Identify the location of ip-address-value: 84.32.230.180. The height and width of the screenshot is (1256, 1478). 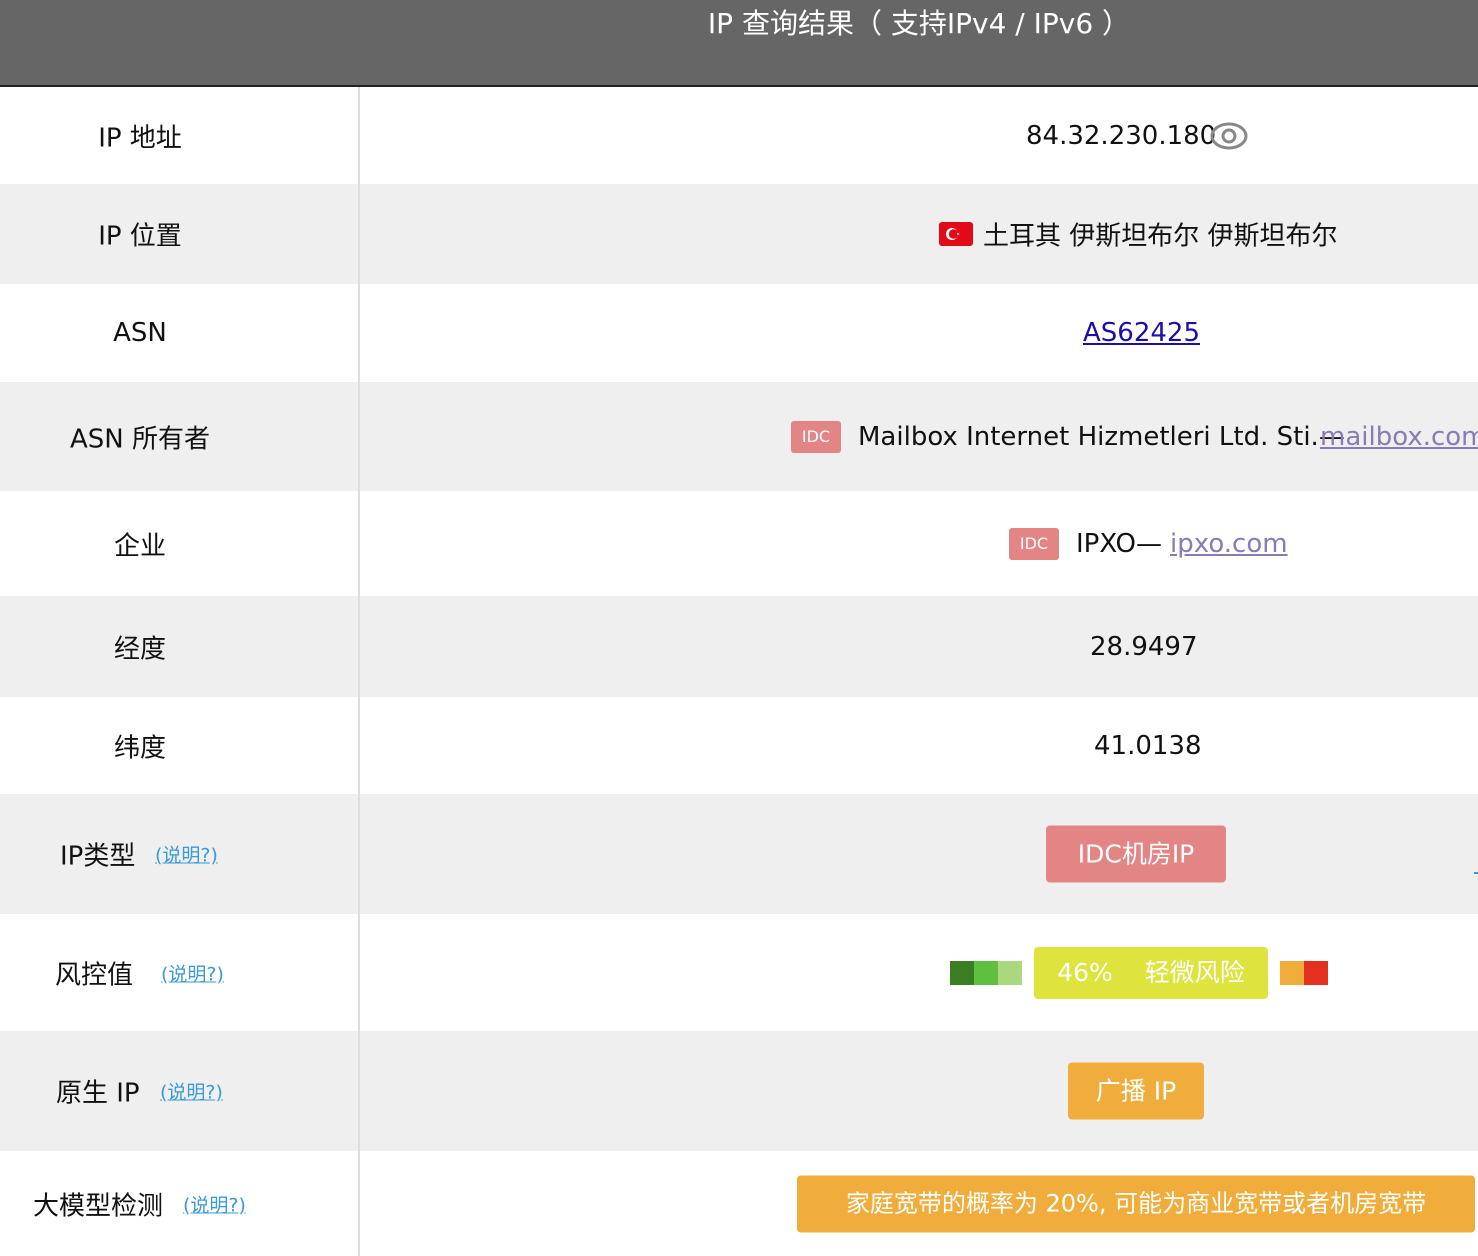
(1121, 135).